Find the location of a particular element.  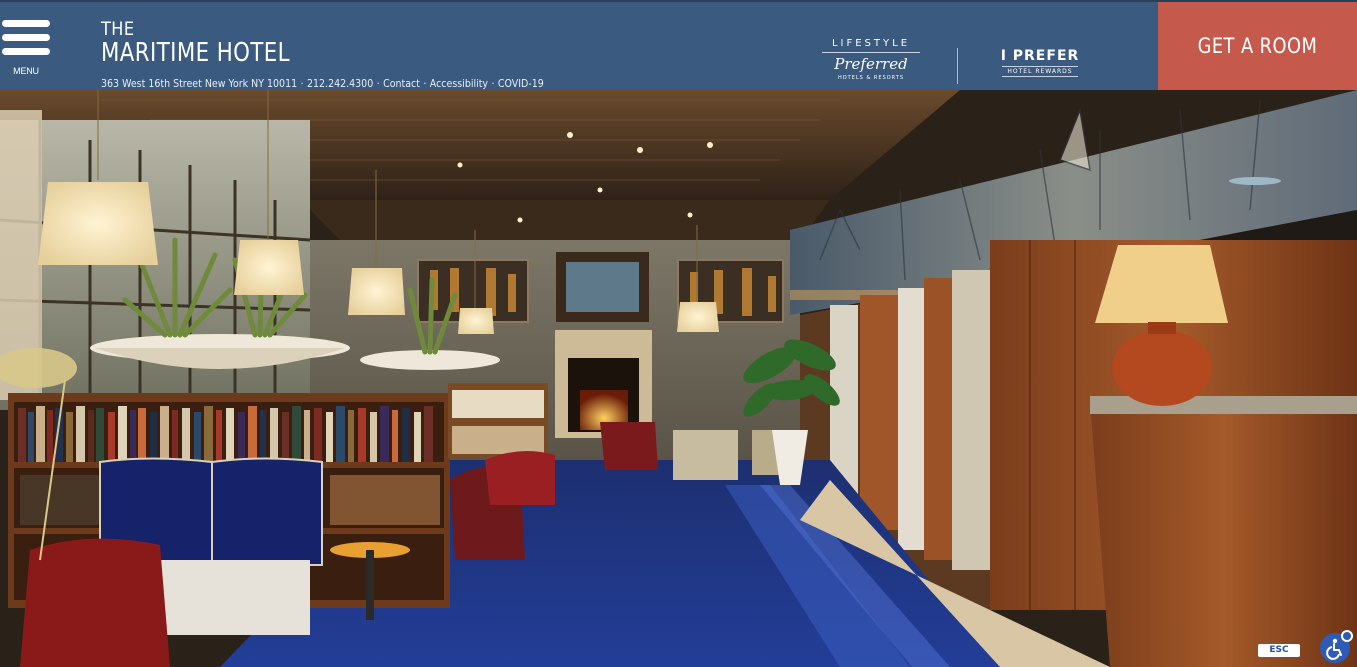

lp-logo-script: Preferred is located at coordinates (871, 64).